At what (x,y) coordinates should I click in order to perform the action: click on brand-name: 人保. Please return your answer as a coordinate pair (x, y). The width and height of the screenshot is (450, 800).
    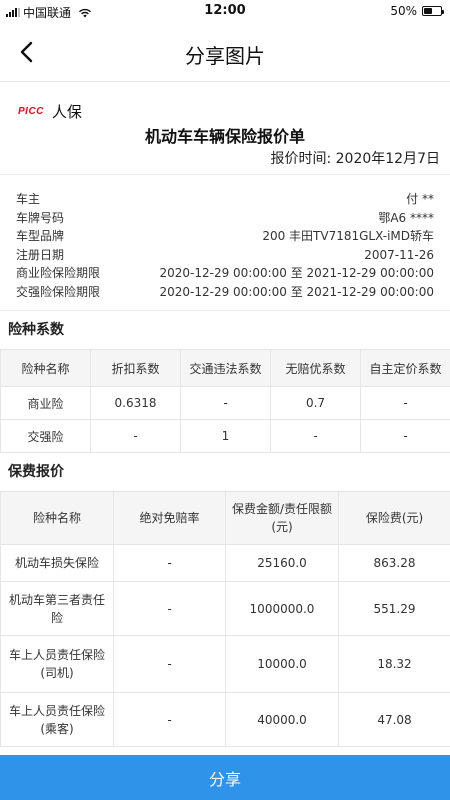
    Looking at the image, I should click on (66, 112).